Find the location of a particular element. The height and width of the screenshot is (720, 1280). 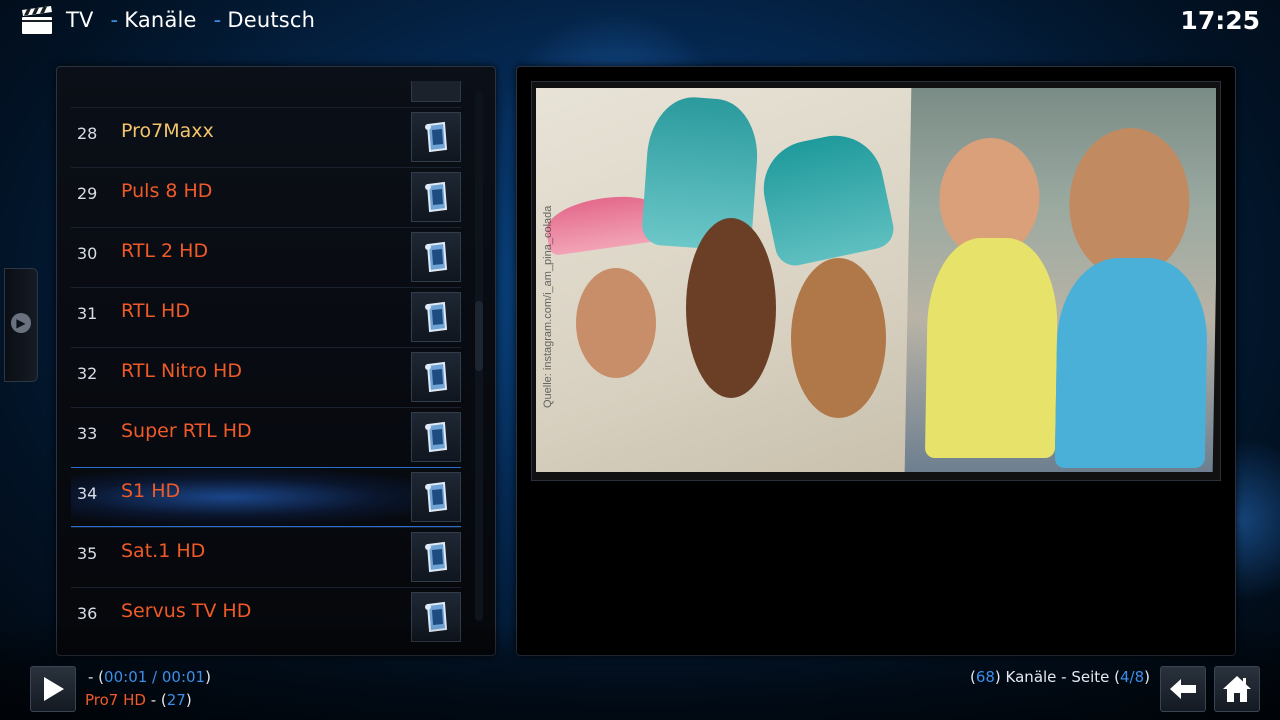

side-menu-tab: ▶ is located at coordinates (21, 325).